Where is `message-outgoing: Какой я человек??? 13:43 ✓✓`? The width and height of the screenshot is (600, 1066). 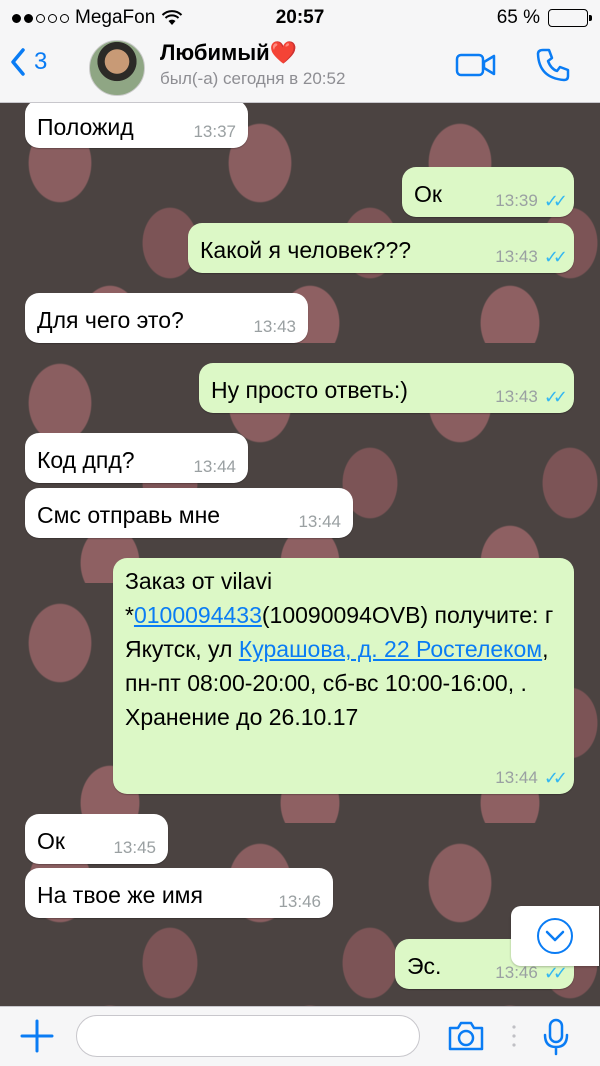 message-outgoing: Какой я человек??? 13:43 ✓✓ is located at coordinates (381, 248).